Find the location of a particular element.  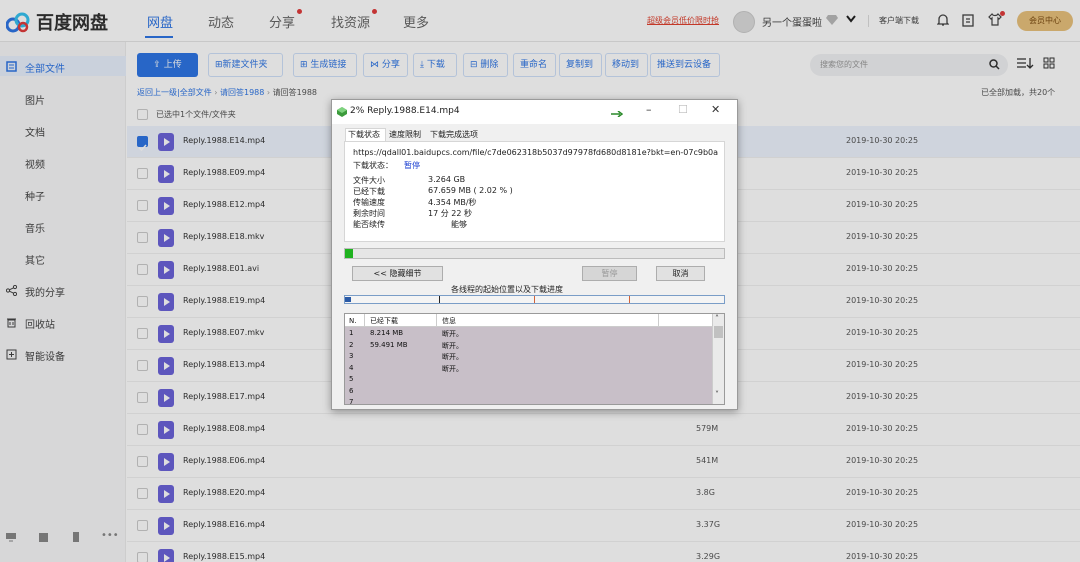

thread-segment is located at coordinates (348, 299).